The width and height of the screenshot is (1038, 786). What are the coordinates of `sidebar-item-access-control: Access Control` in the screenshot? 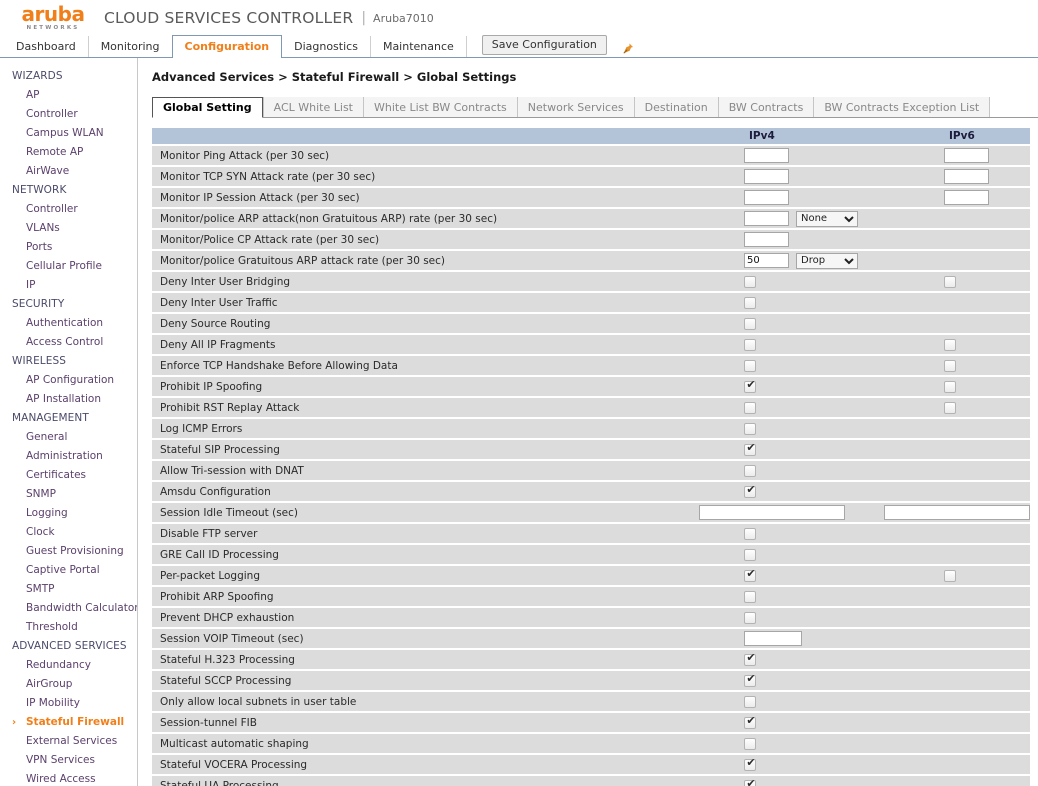 It's located at (68, 342).